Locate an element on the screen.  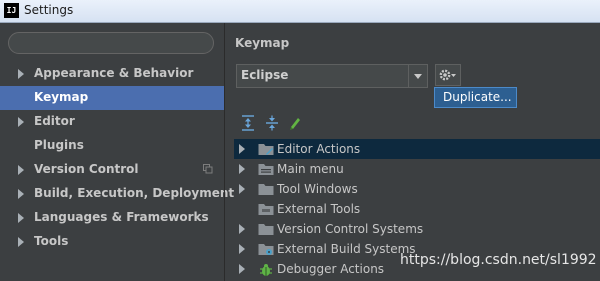
tree-row-label: Version Control Systems is located at coordinates (350, 229).